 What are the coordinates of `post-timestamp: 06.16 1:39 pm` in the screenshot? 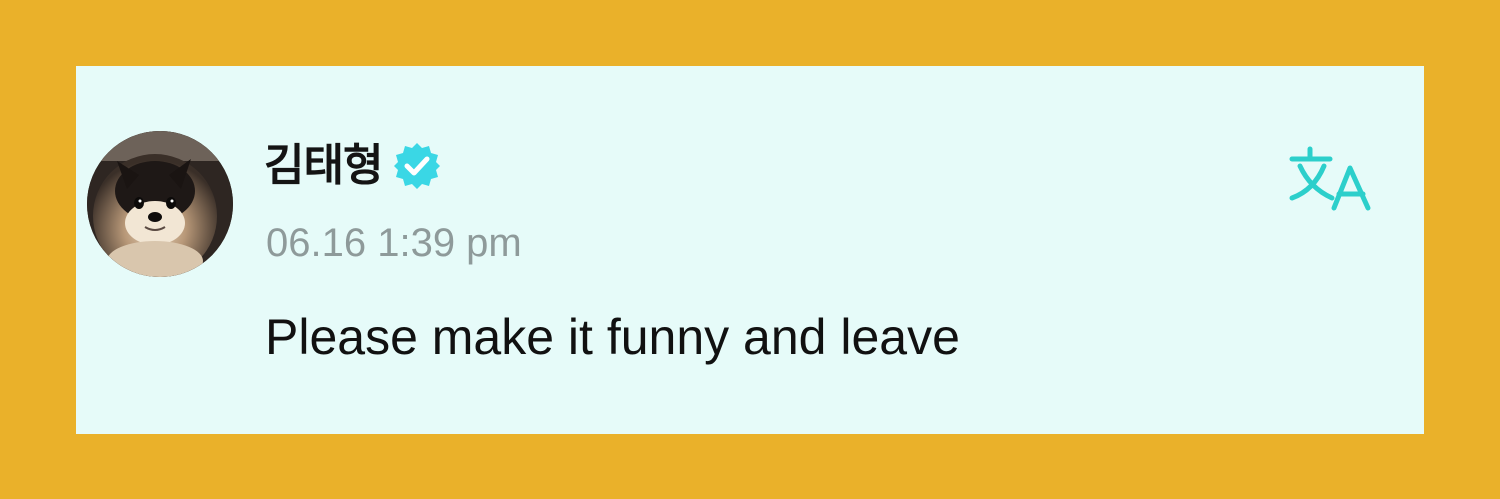 It's located at (394, 243).